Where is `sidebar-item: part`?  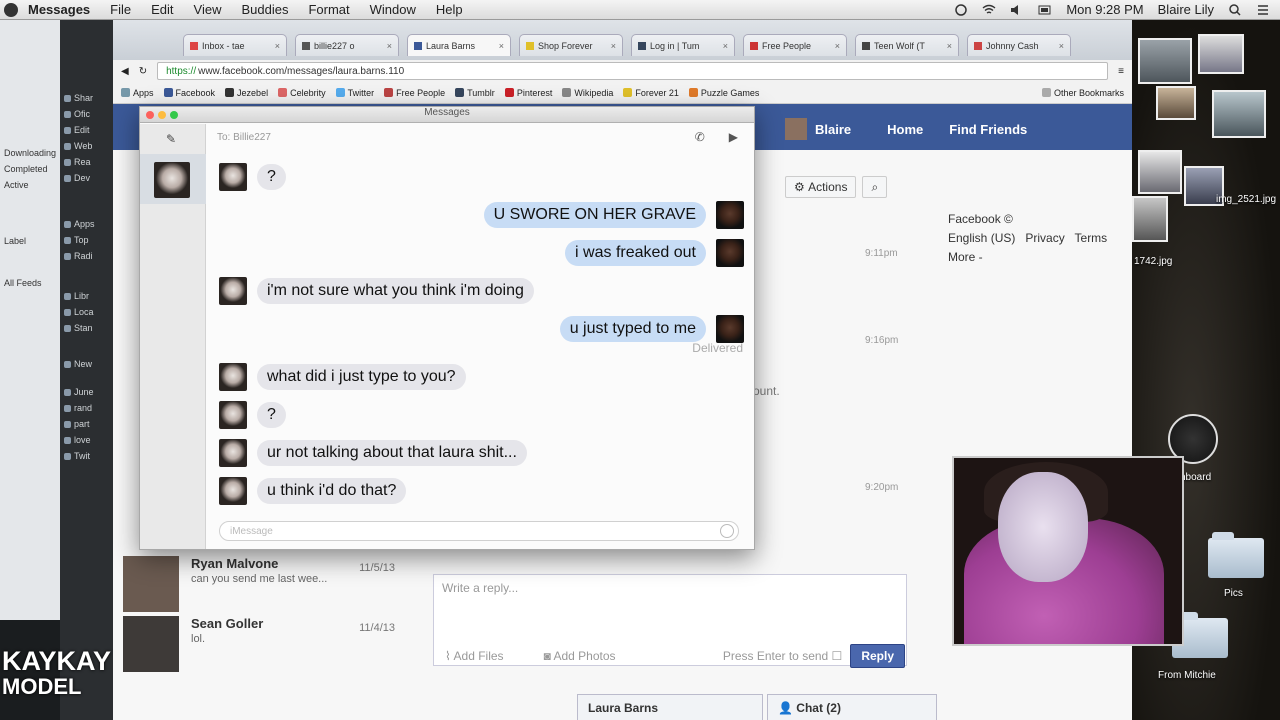 sidebar-item: part is located at coordinates (87, 424).